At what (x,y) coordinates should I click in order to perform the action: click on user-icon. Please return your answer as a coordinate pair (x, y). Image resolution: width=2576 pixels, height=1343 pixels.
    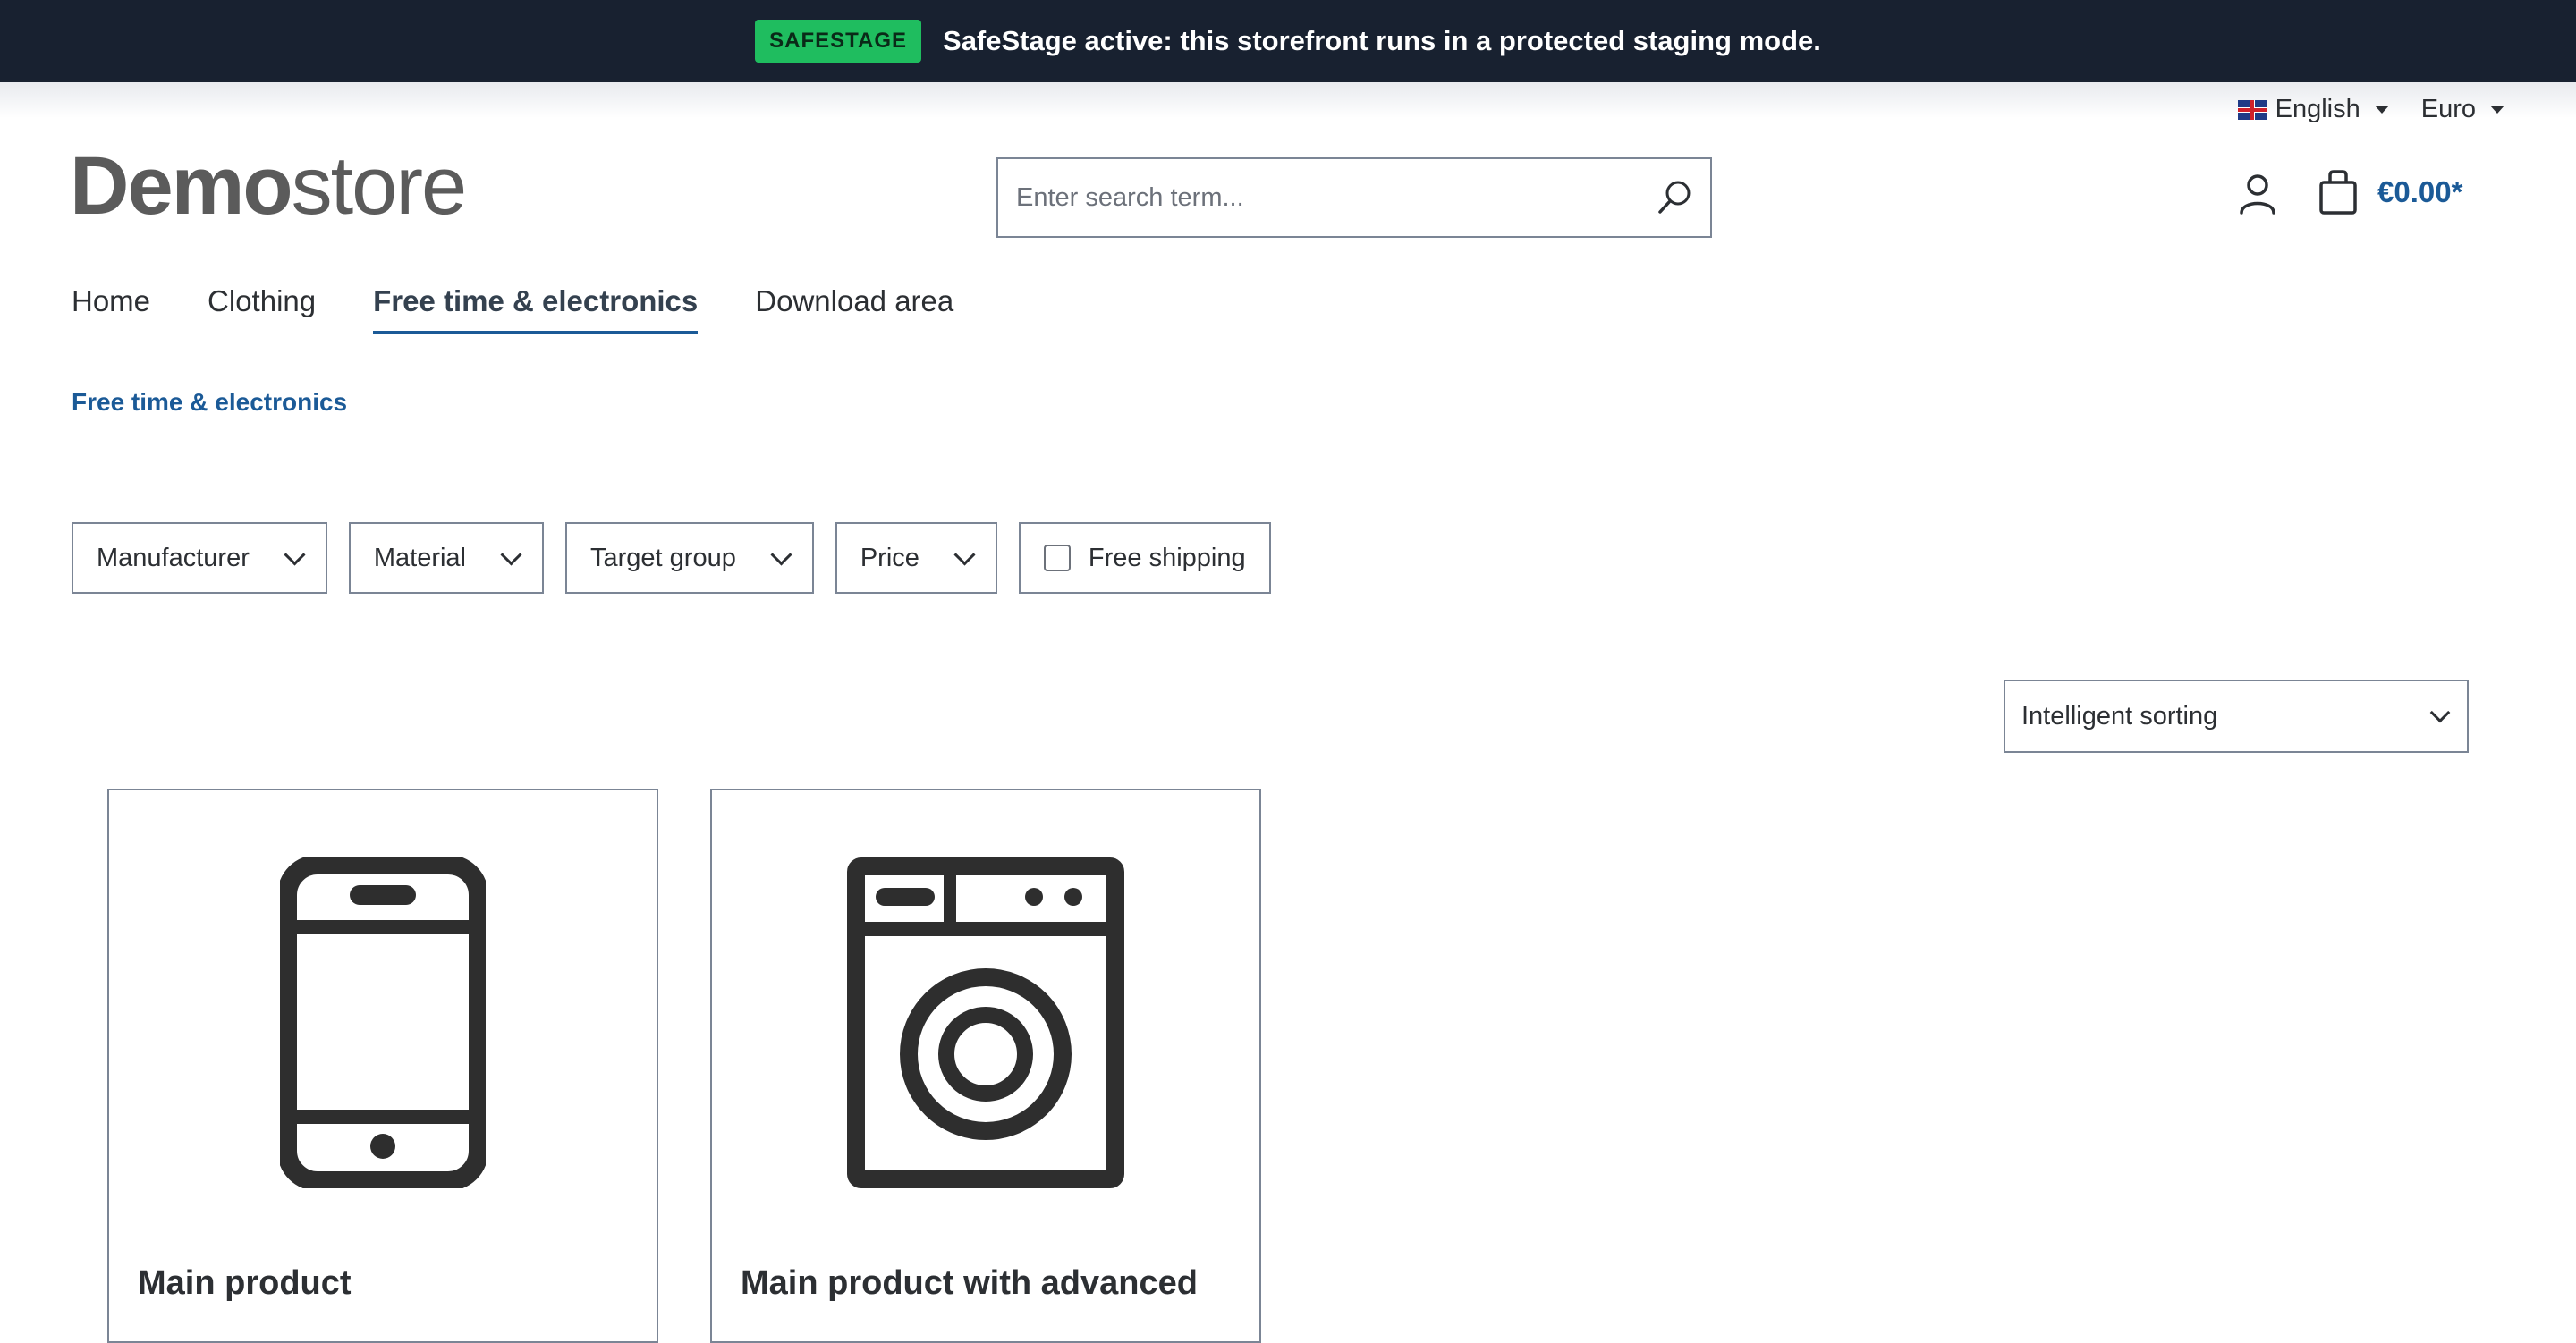
    Looking at the image, I should click on (2257, 194).